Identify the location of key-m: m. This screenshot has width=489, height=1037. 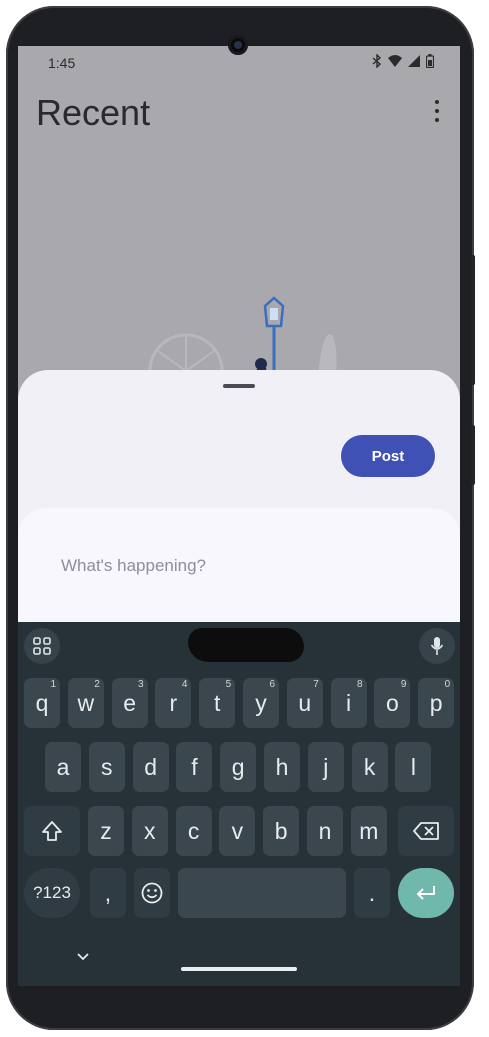
(368, 831).